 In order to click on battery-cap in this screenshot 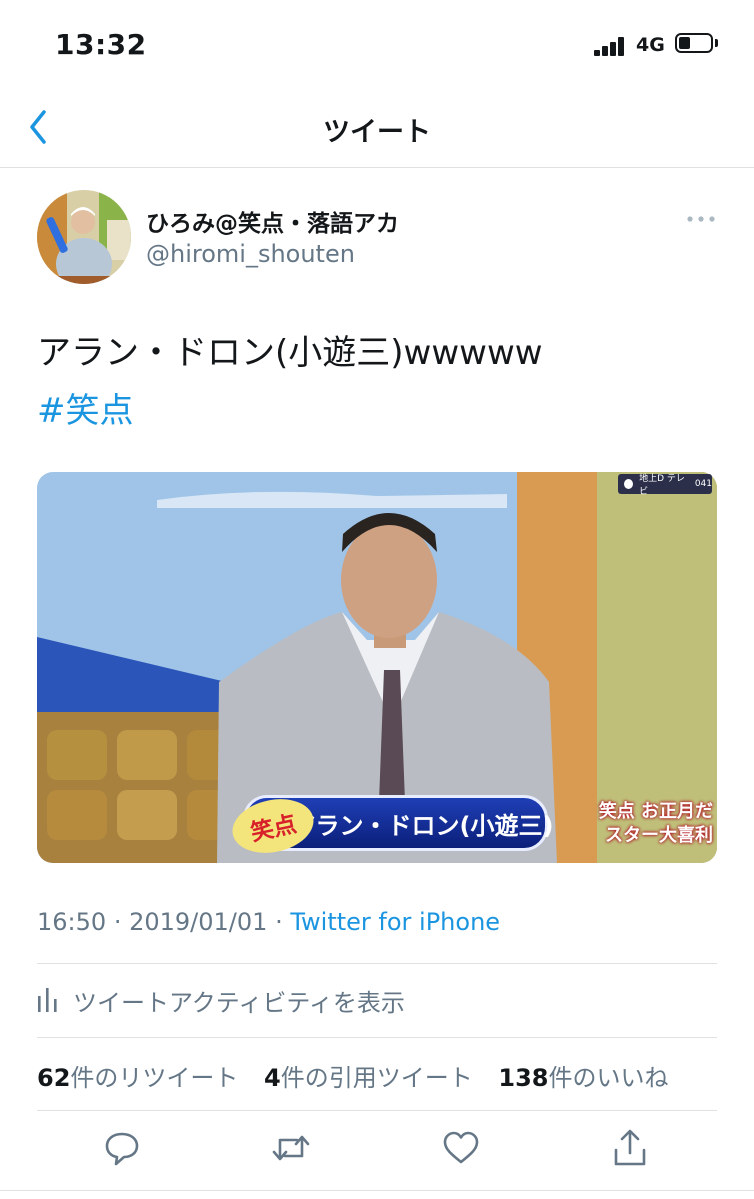, I will do `click(716, 43)`.